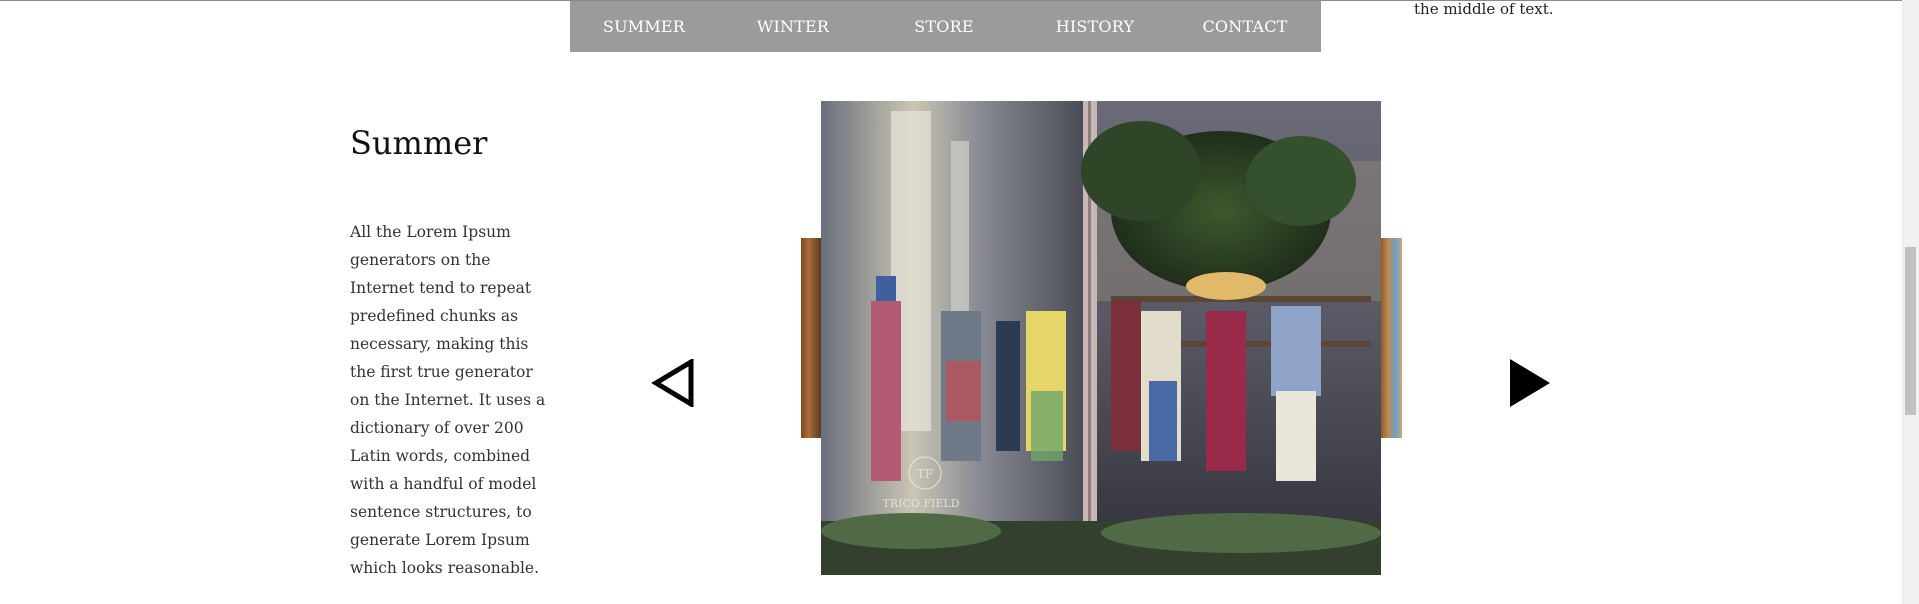  Describe the element at coordinates (1391, 338) in the screenshot. I see `carousel-next-slide-peek` at that location.